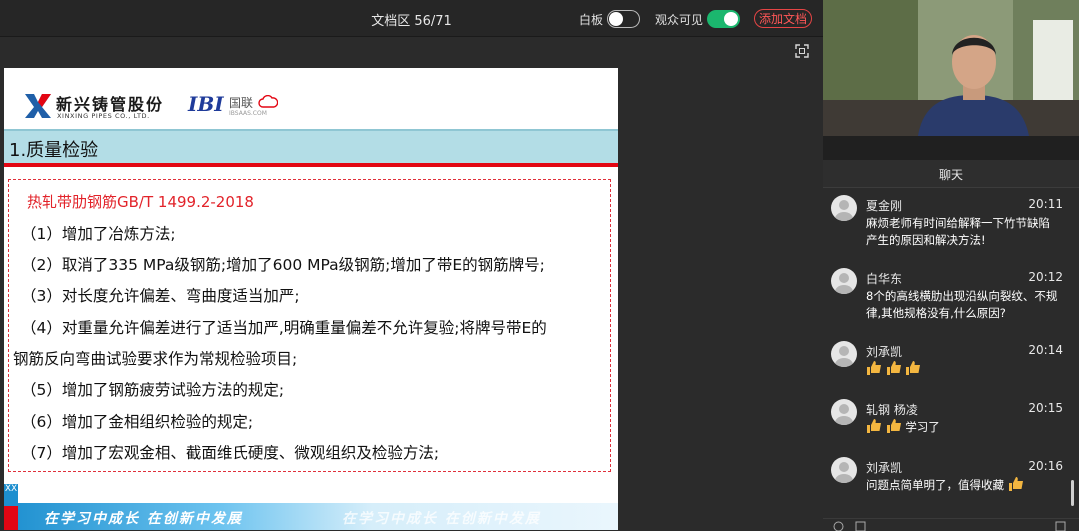 This screenshot has height=531, width=1079. I want to click on content-heading: 热轧带肋钢筋GB/T 1499.2-2018, so click(140, 202).